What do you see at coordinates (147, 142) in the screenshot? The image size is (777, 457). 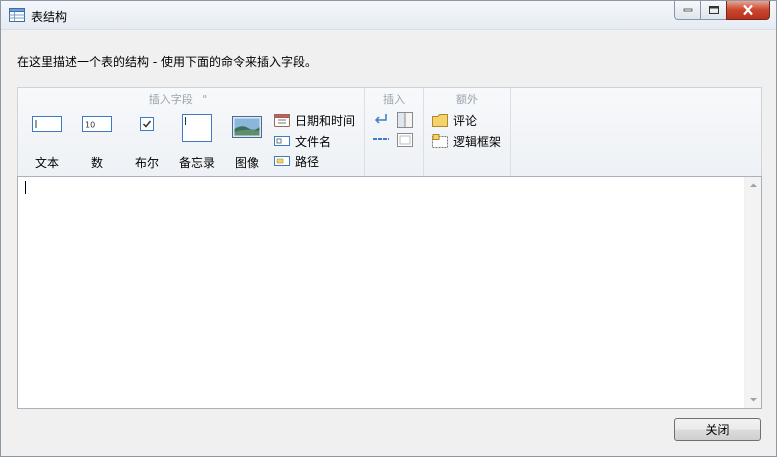 I see `boolean-field-button: 布尔` at bounding box center [147, 142].